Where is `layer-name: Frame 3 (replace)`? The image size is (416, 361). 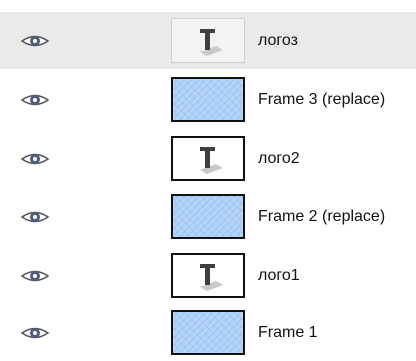
layer-name: Frame 3 (replace) is located at coordinates (321, 99).